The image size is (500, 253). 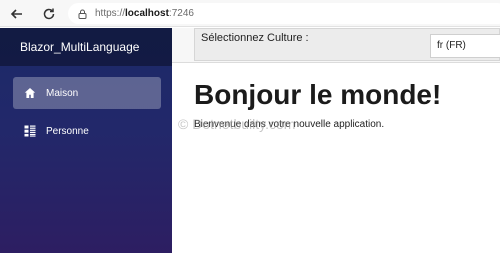 What do you see at coordinates (147, 13) in the screenshot?
I see `url-host: localhost` at bounding box center [147, 13].